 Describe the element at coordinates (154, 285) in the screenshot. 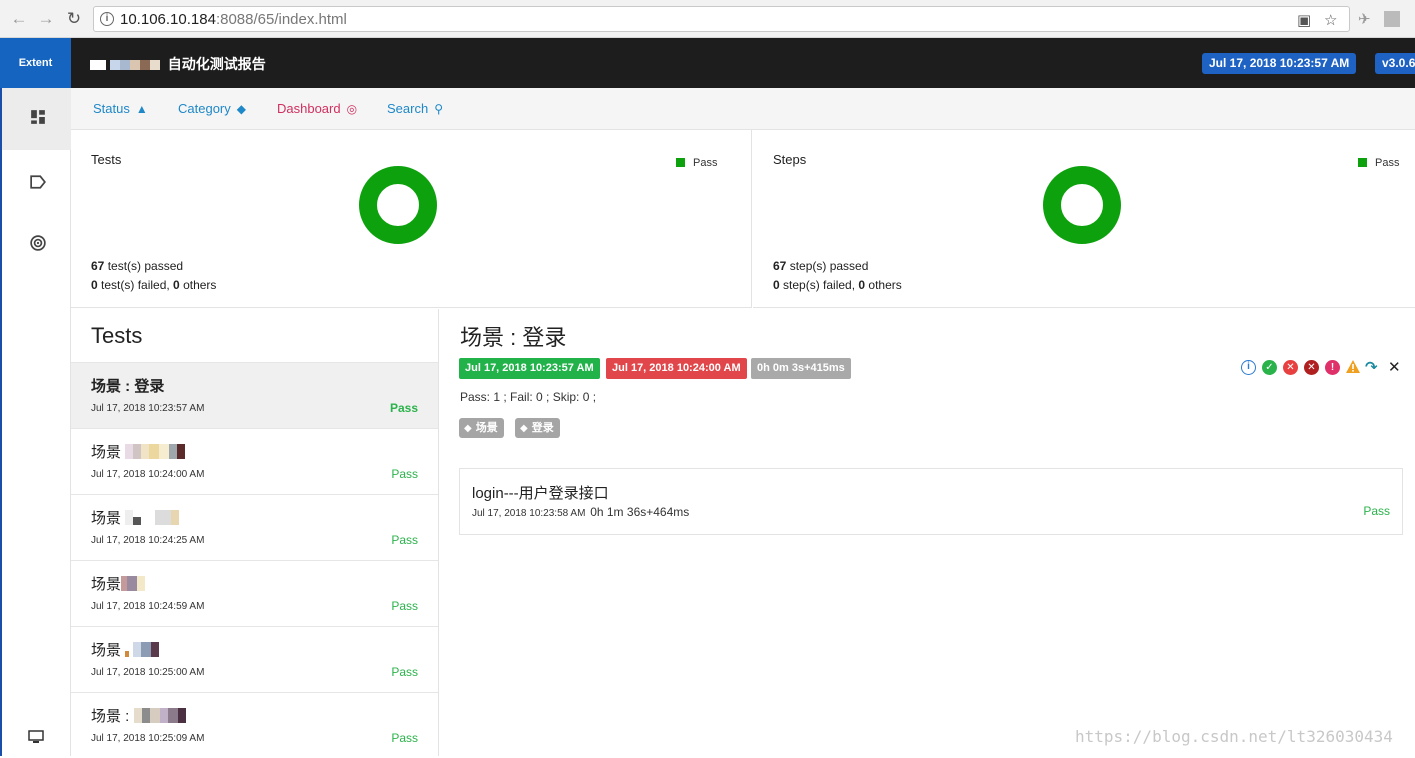

I see `tests-failed-line: 0 test(s) failed, 0 others` at that location.